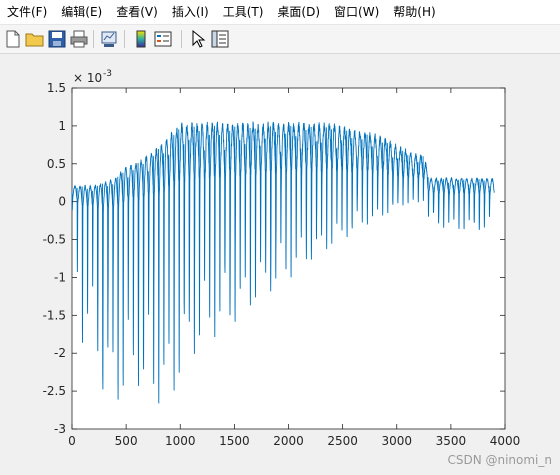 The height and width of the screenshot is (475, 560). Describe the element at coordinates (180, 441) in the screenshot. I see `x-tick-label: 1000` at that location.